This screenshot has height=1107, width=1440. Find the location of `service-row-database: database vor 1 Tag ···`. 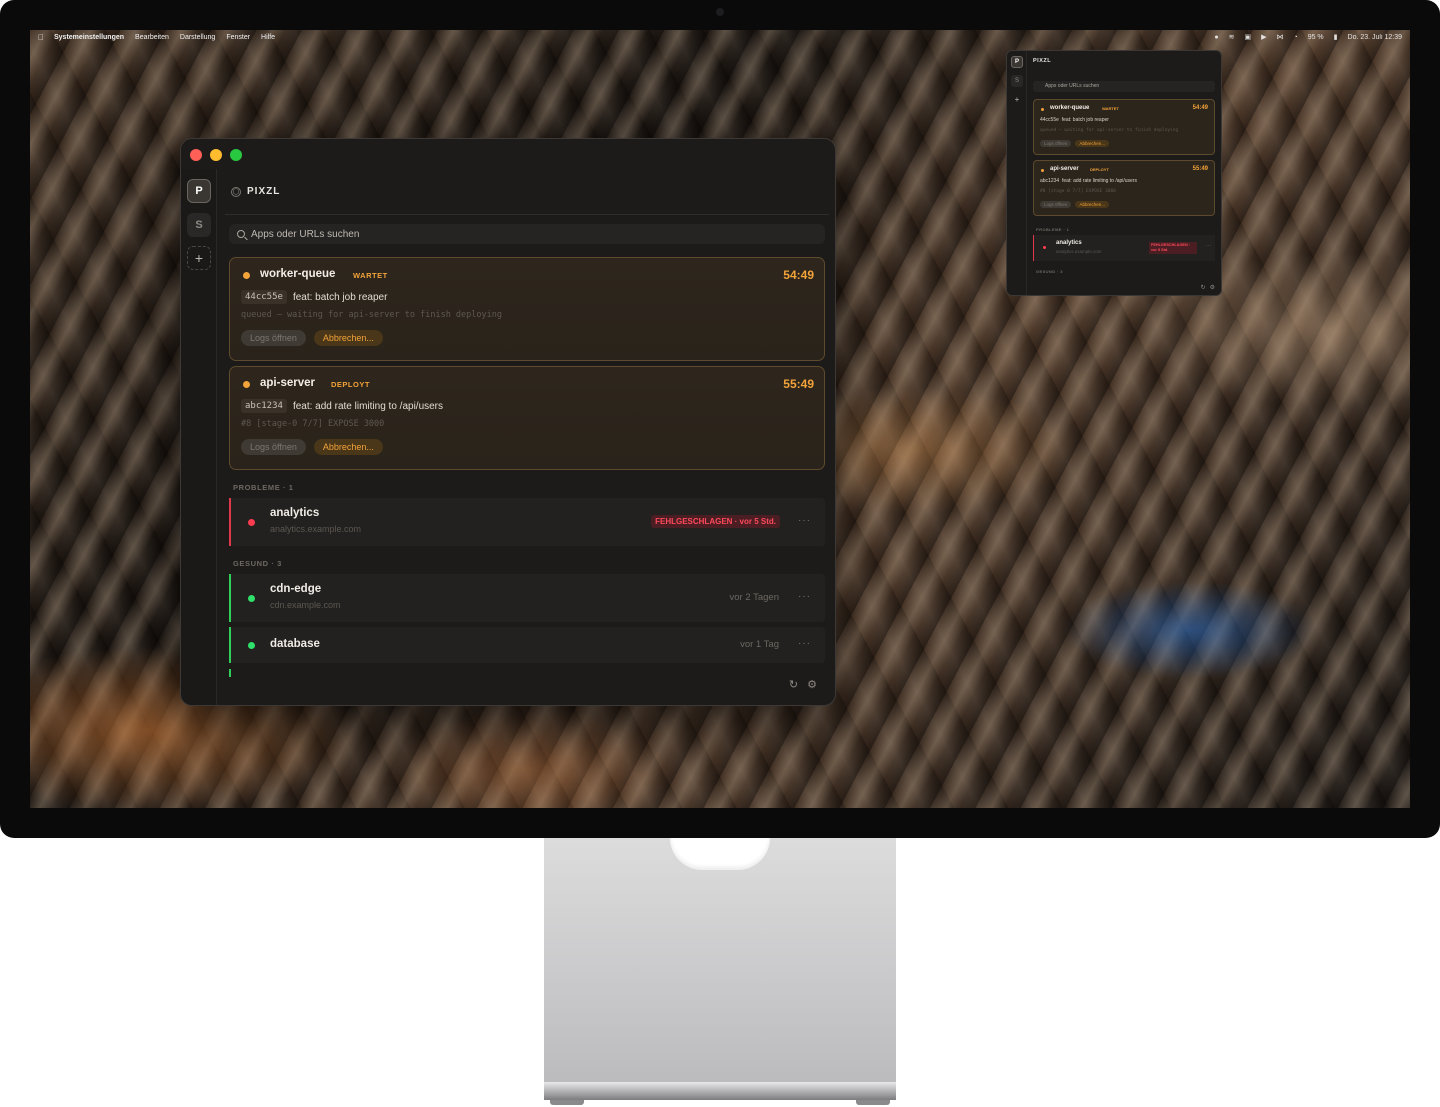

service-row-database: database vor 1 Tag ··· is located at coordinates (527, 645).